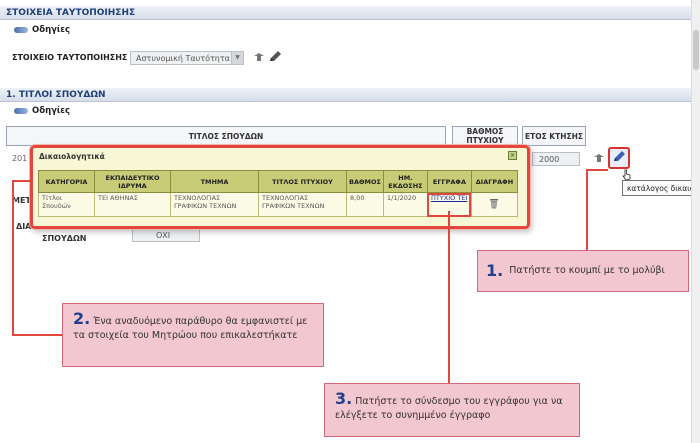  Describe the element at coordinates (56, 95) in the screenshot. I see `studies-section-title: 1. ΤΙΤΛΟΙ ΣΠΟΥΔΩΝ` at that location.